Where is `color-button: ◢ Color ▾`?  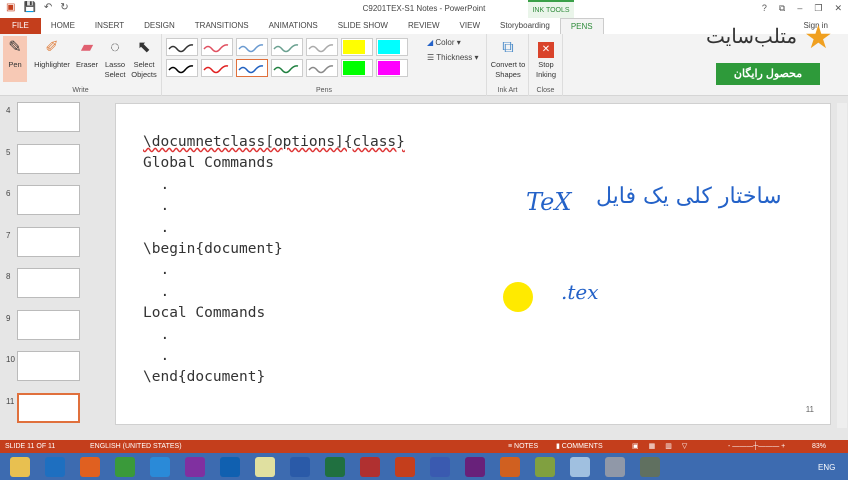 color-button: ◢ Color ▾ is located at coordinates (444, 42).